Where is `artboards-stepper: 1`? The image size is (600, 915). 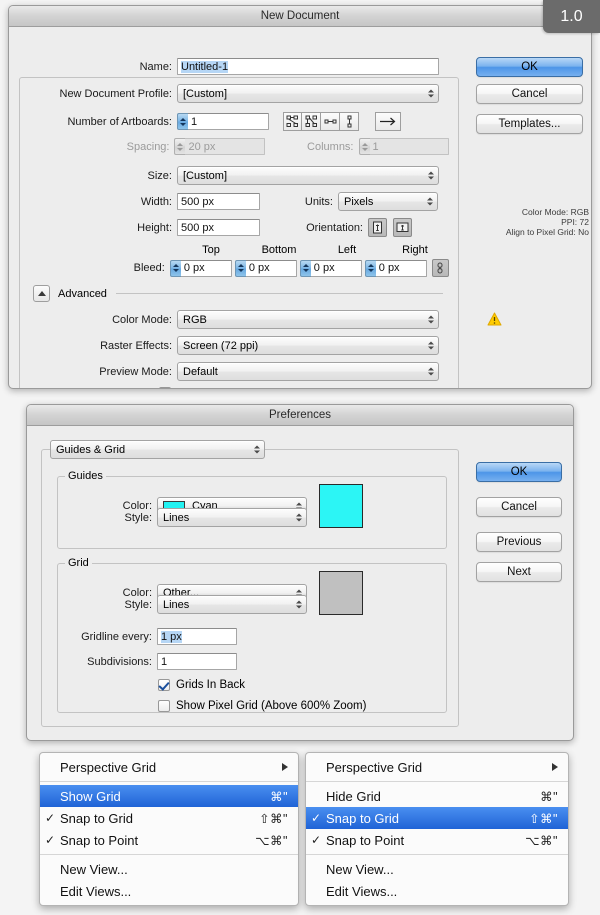 artboards-stepper: 1 is located at coordinates (223, 121).